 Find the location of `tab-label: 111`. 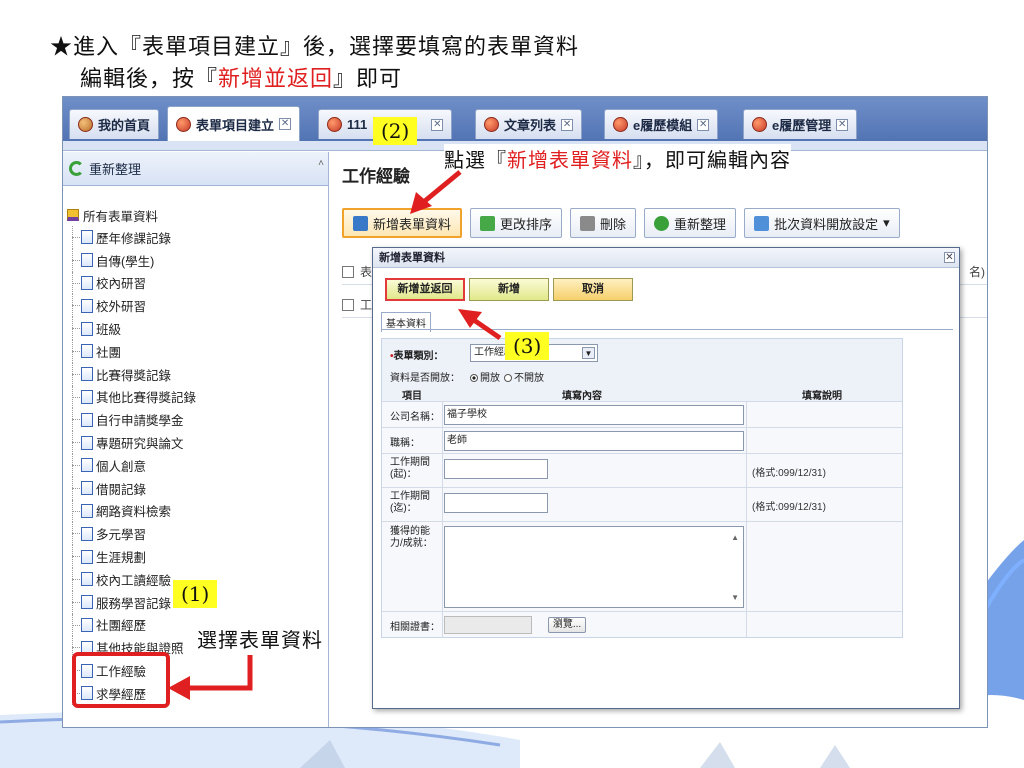

tab-label: 111 is located at coordinates (357, 124).